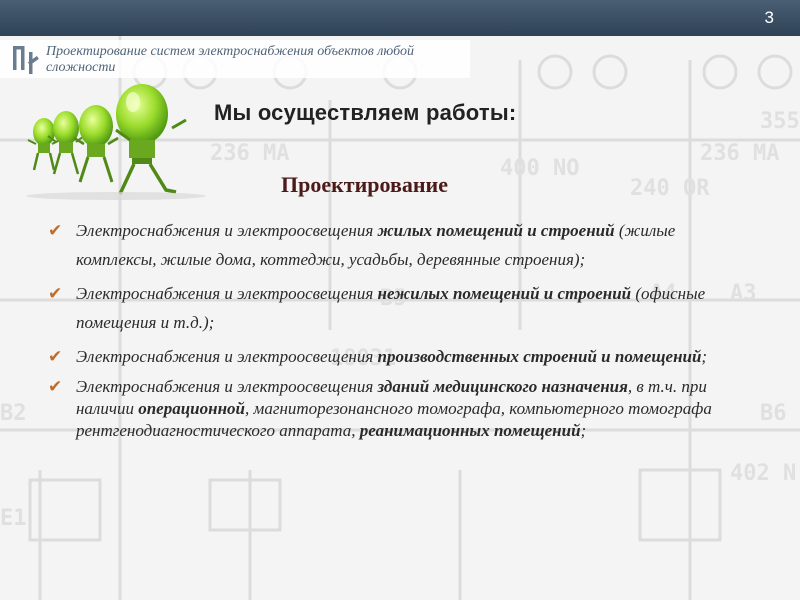 The width and height of the screenshot is (800, 600). Describe the element at coordinates (539, 168) in the screenshot. I see `svg-text: 400 NO` at that location.